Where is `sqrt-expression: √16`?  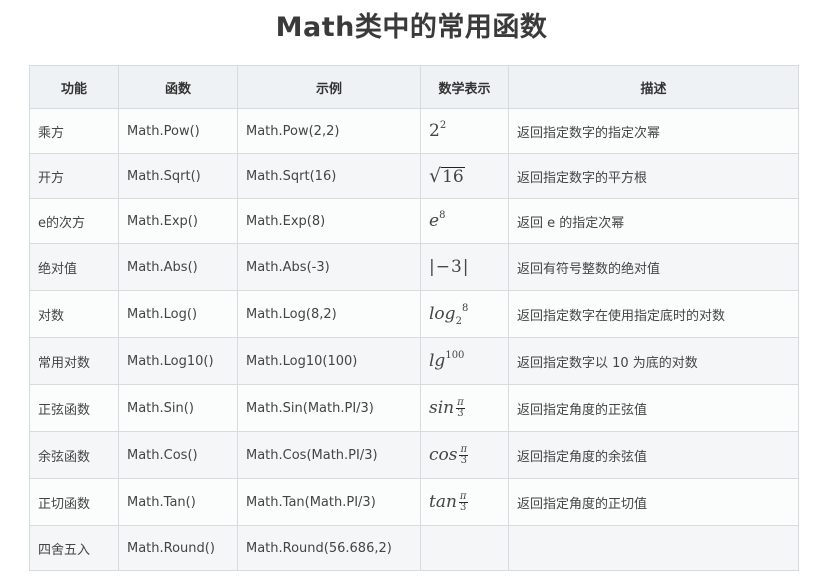 sqrt-expression: √16 is located at coordinates (447, 176).